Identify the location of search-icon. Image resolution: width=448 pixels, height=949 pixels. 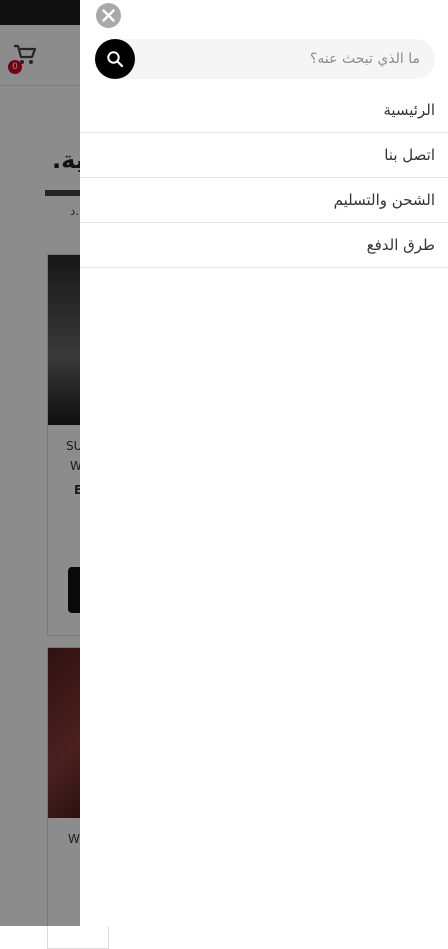
(115, 59).